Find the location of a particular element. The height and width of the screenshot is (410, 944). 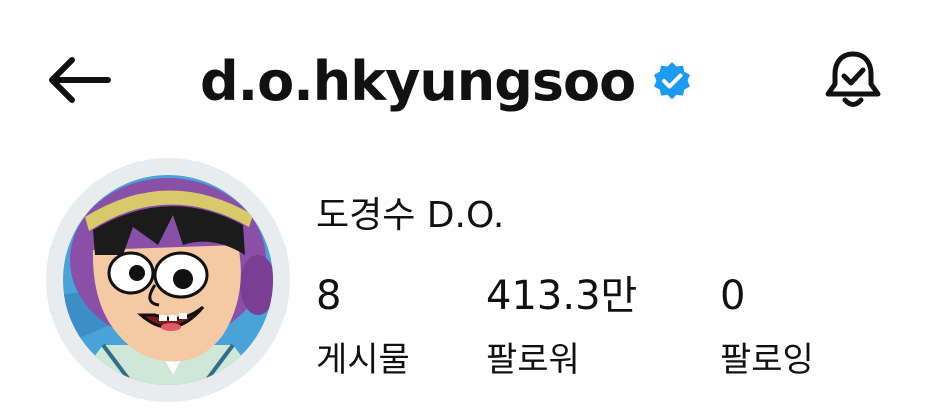

back-arrow-icon is located at coordinates (80, 80).